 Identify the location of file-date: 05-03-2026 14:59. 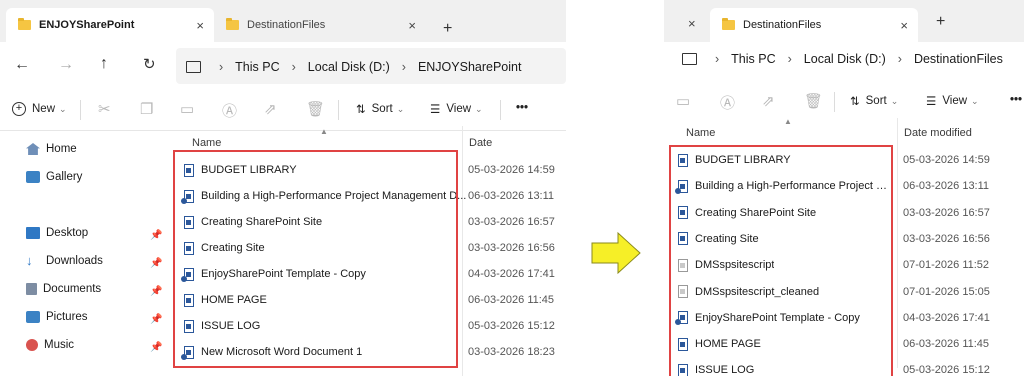
(511, 170).